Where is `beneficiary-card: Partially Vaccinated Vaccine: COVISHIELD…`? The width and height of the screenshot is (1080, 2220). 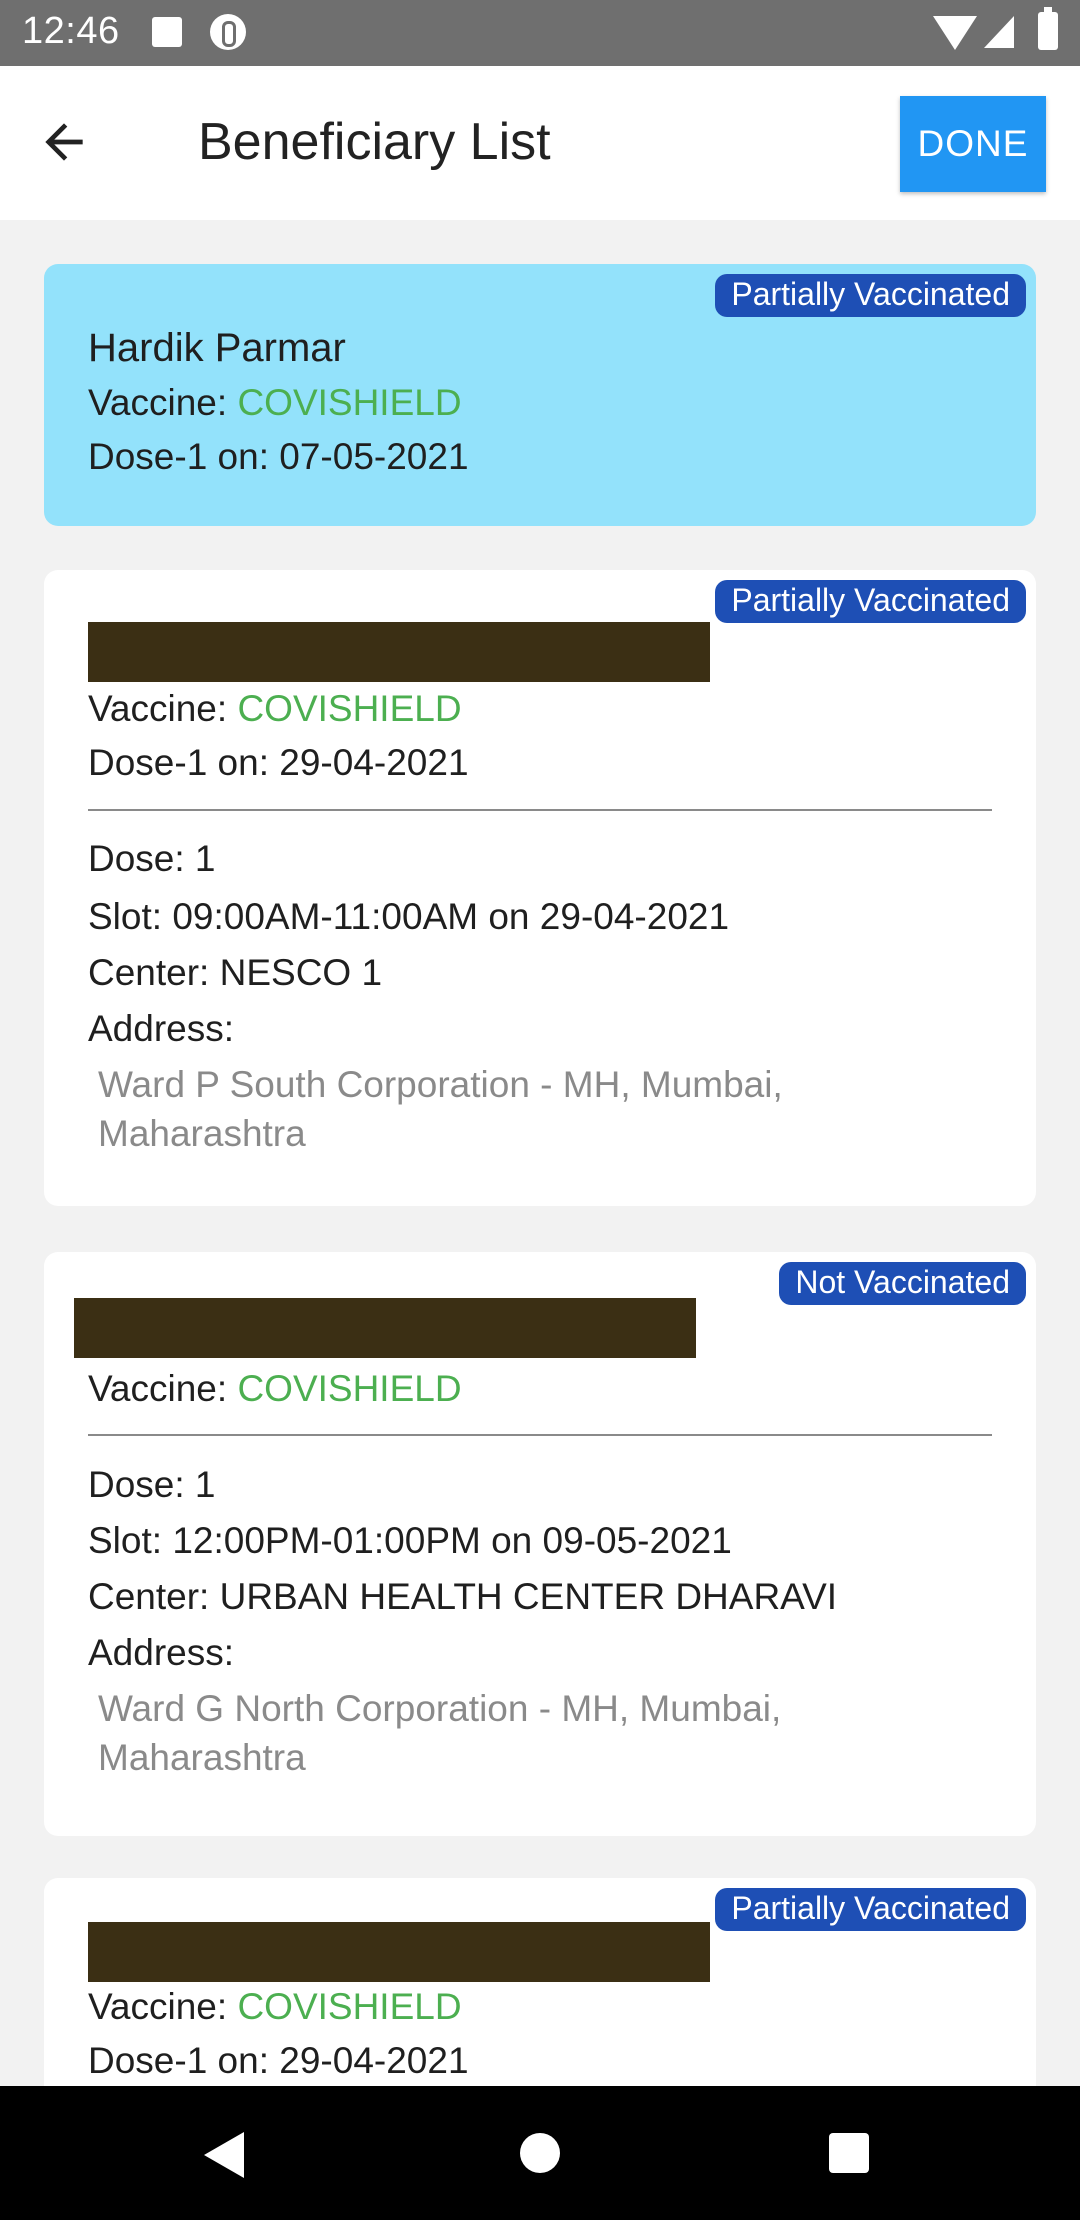
beneficiary-card: Partially Vaccinated Vaccine: COVISHIELD… is located at coordinates (540, 1982).